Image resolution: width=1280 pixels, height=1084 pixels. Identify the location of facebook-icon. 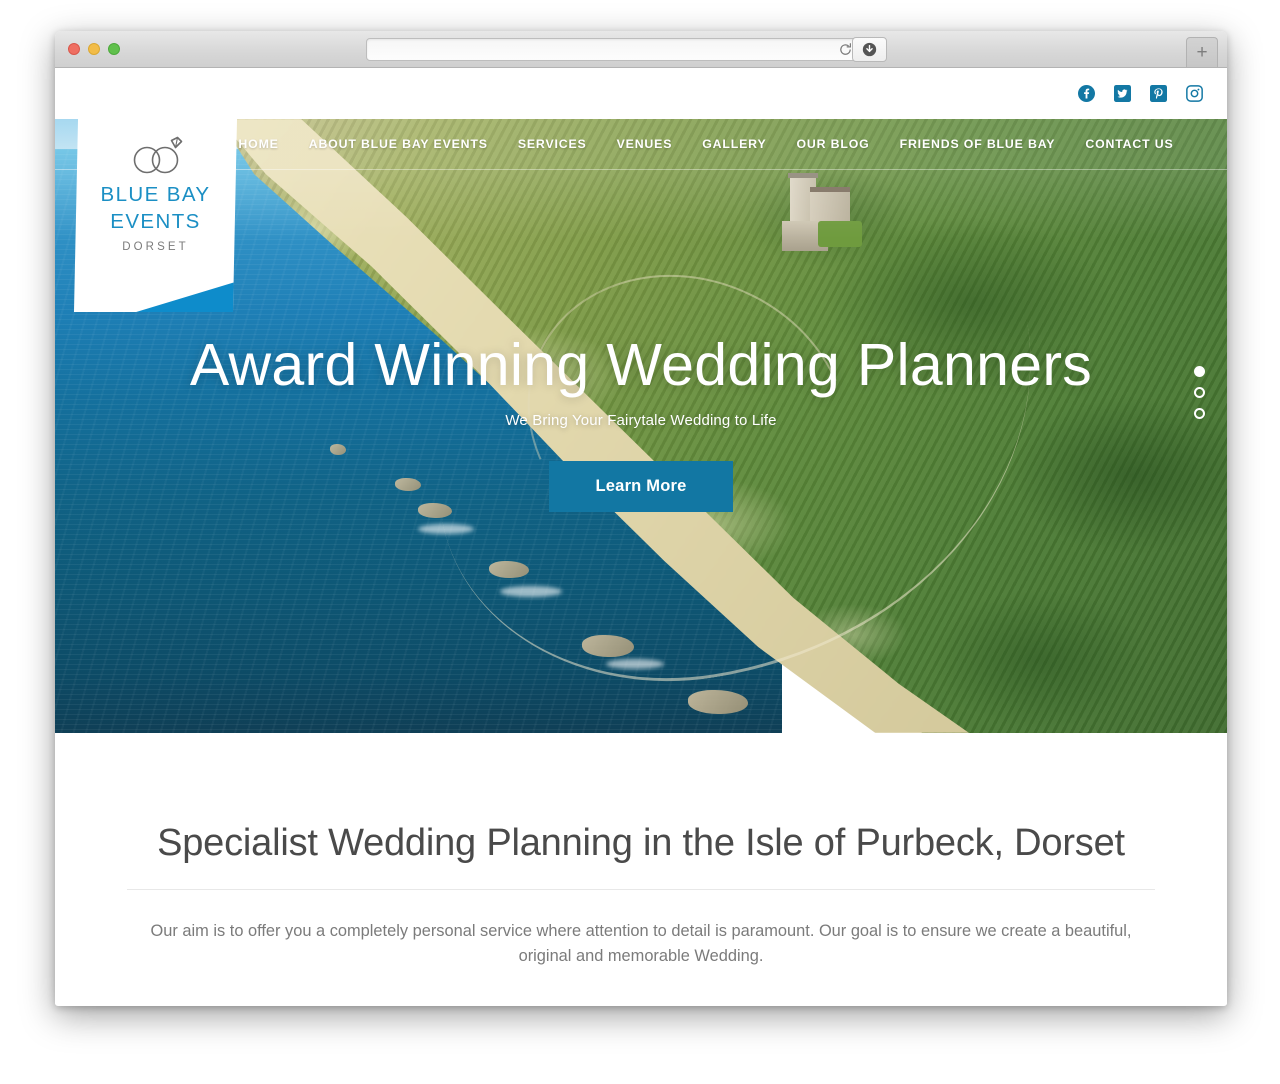
(1086, 93).